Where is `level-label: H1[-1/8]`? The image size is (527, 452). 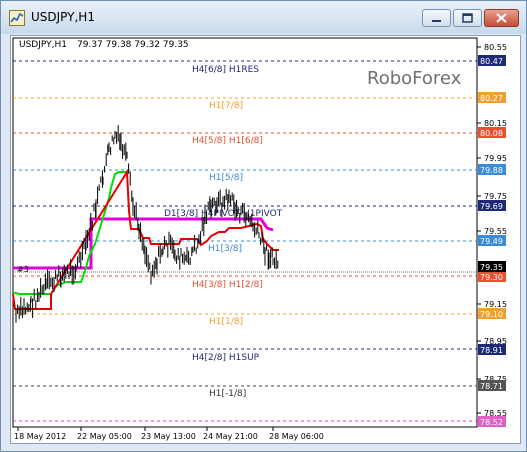 level-label: H1[-1/8] is located at coordinates (227, 394).